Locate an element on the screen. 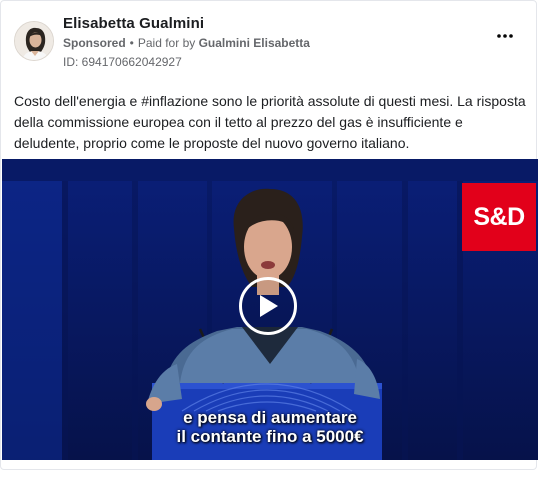  avatar-portrait is located at coordinates (34, 41).